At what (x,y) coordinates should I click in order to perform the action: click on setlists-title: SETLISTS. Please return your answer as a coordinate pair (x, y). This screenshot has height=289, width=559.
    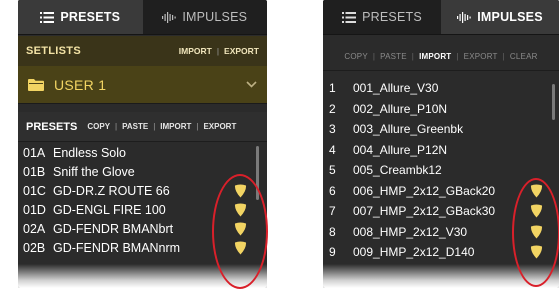
    Looking at the image, I should click on (53, 51).